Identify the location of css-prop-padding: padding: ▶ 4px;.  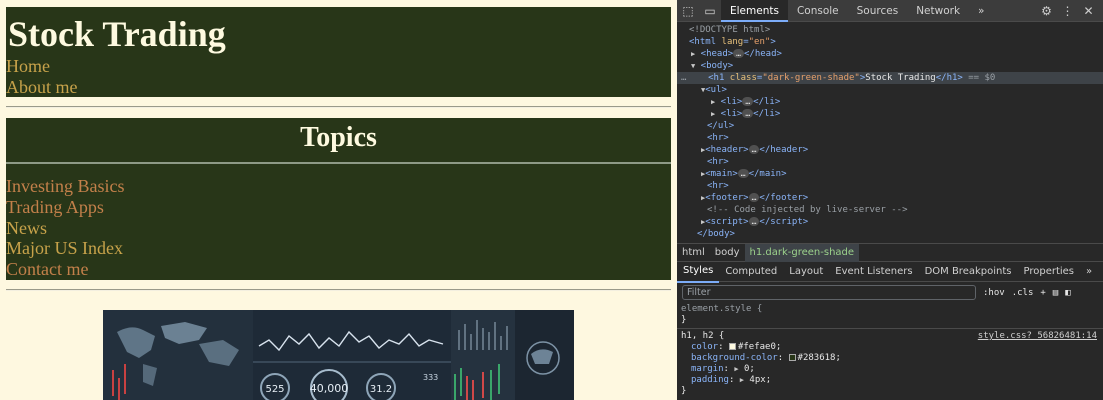
(731, 380).